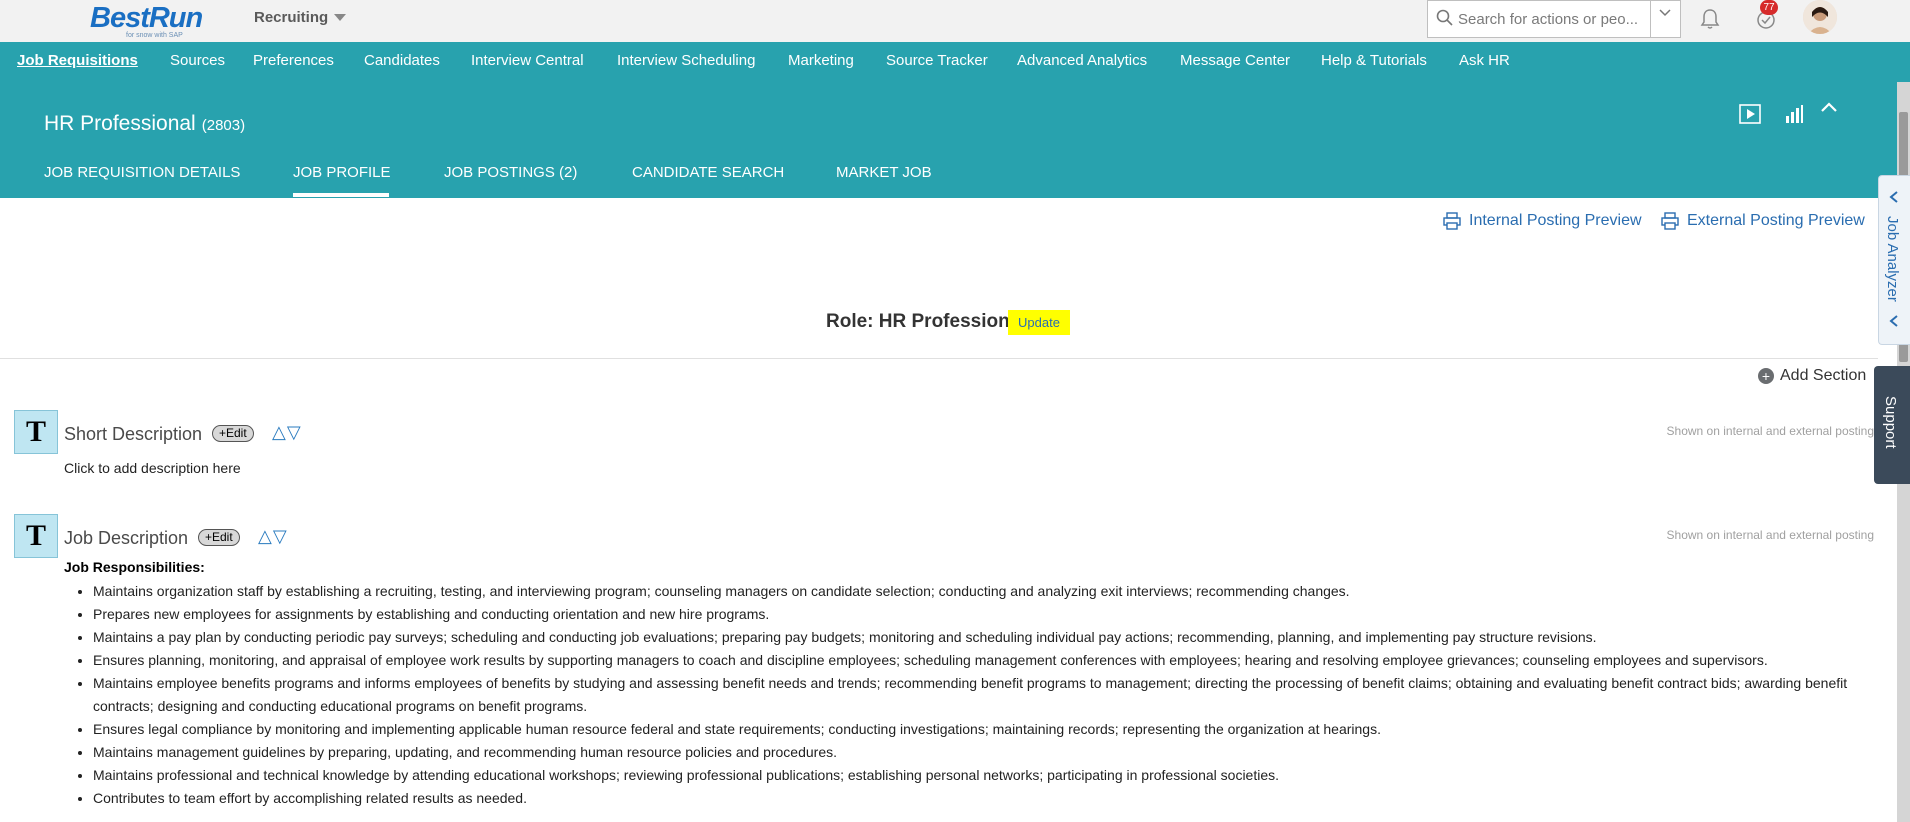  What do you see at coordinates (937, 60) in the screenshot?
I see `nav-source-tracker: Source Tracker` at bounding box center [937, 60].